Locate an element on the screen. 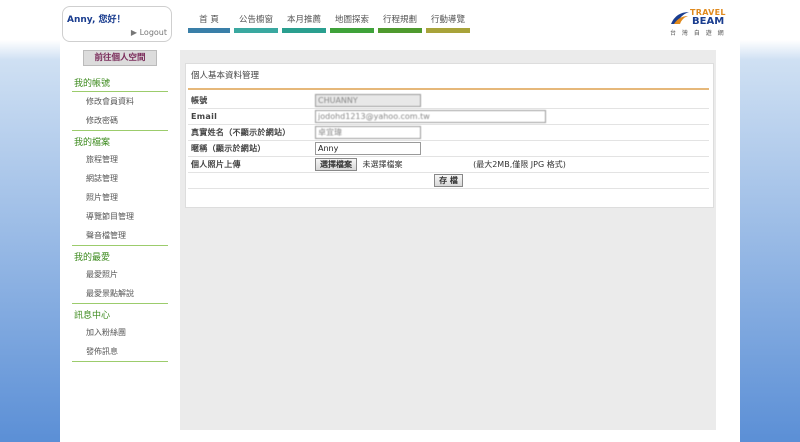 This screenshot has width=800, height=442. nav-item-home: 首 頁 is located at coordinates (209, 21).